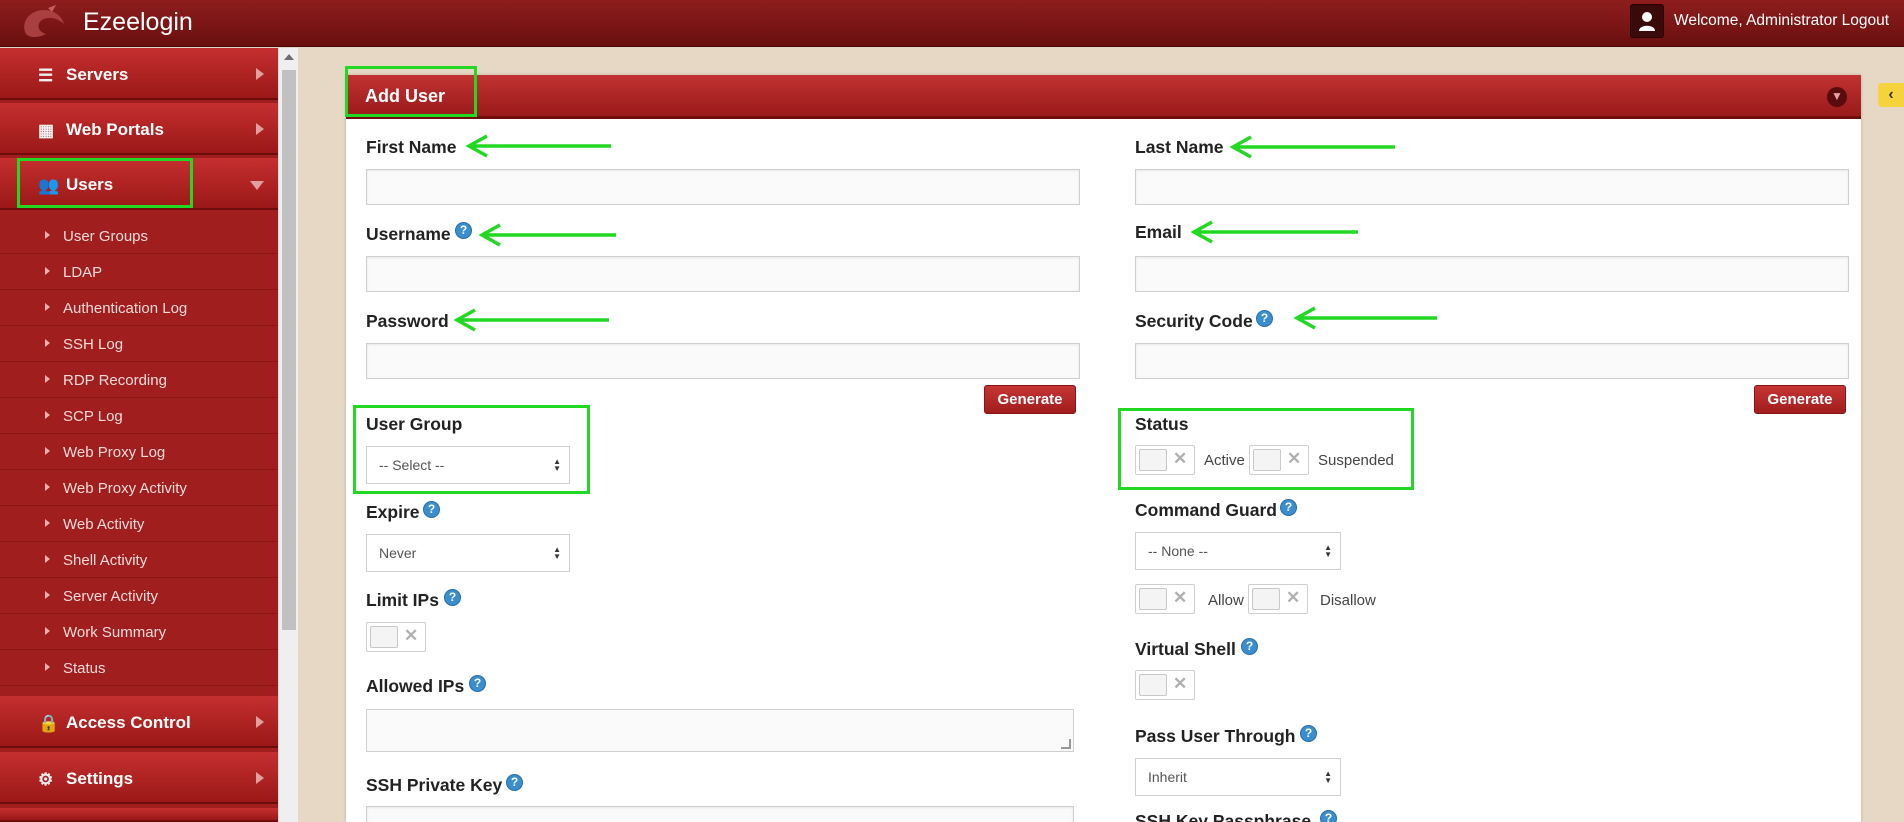 The width and height of the screenshot is (1904, 822). What do you see at coordinates (1158, 232) in the screenshot?
I see `email-label: Email` at bounding box center [1158, 232].